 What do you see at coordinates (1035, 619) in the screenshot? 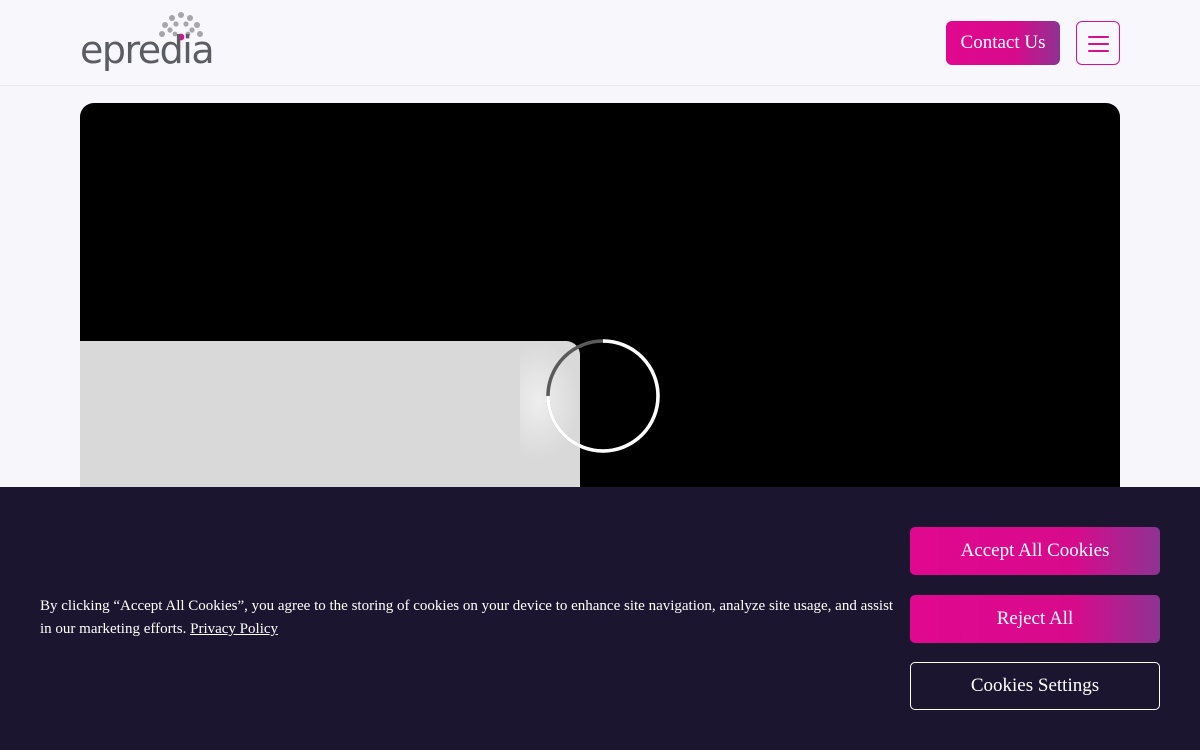
I see `reject-all-button: Reject All` at bounding box center [1035, 619].